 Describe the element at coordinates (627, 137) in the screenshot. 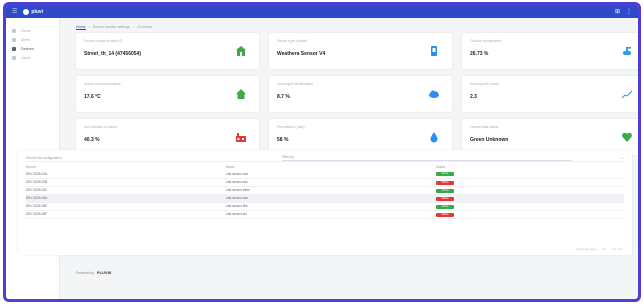

I see `heart-icon` at that location.